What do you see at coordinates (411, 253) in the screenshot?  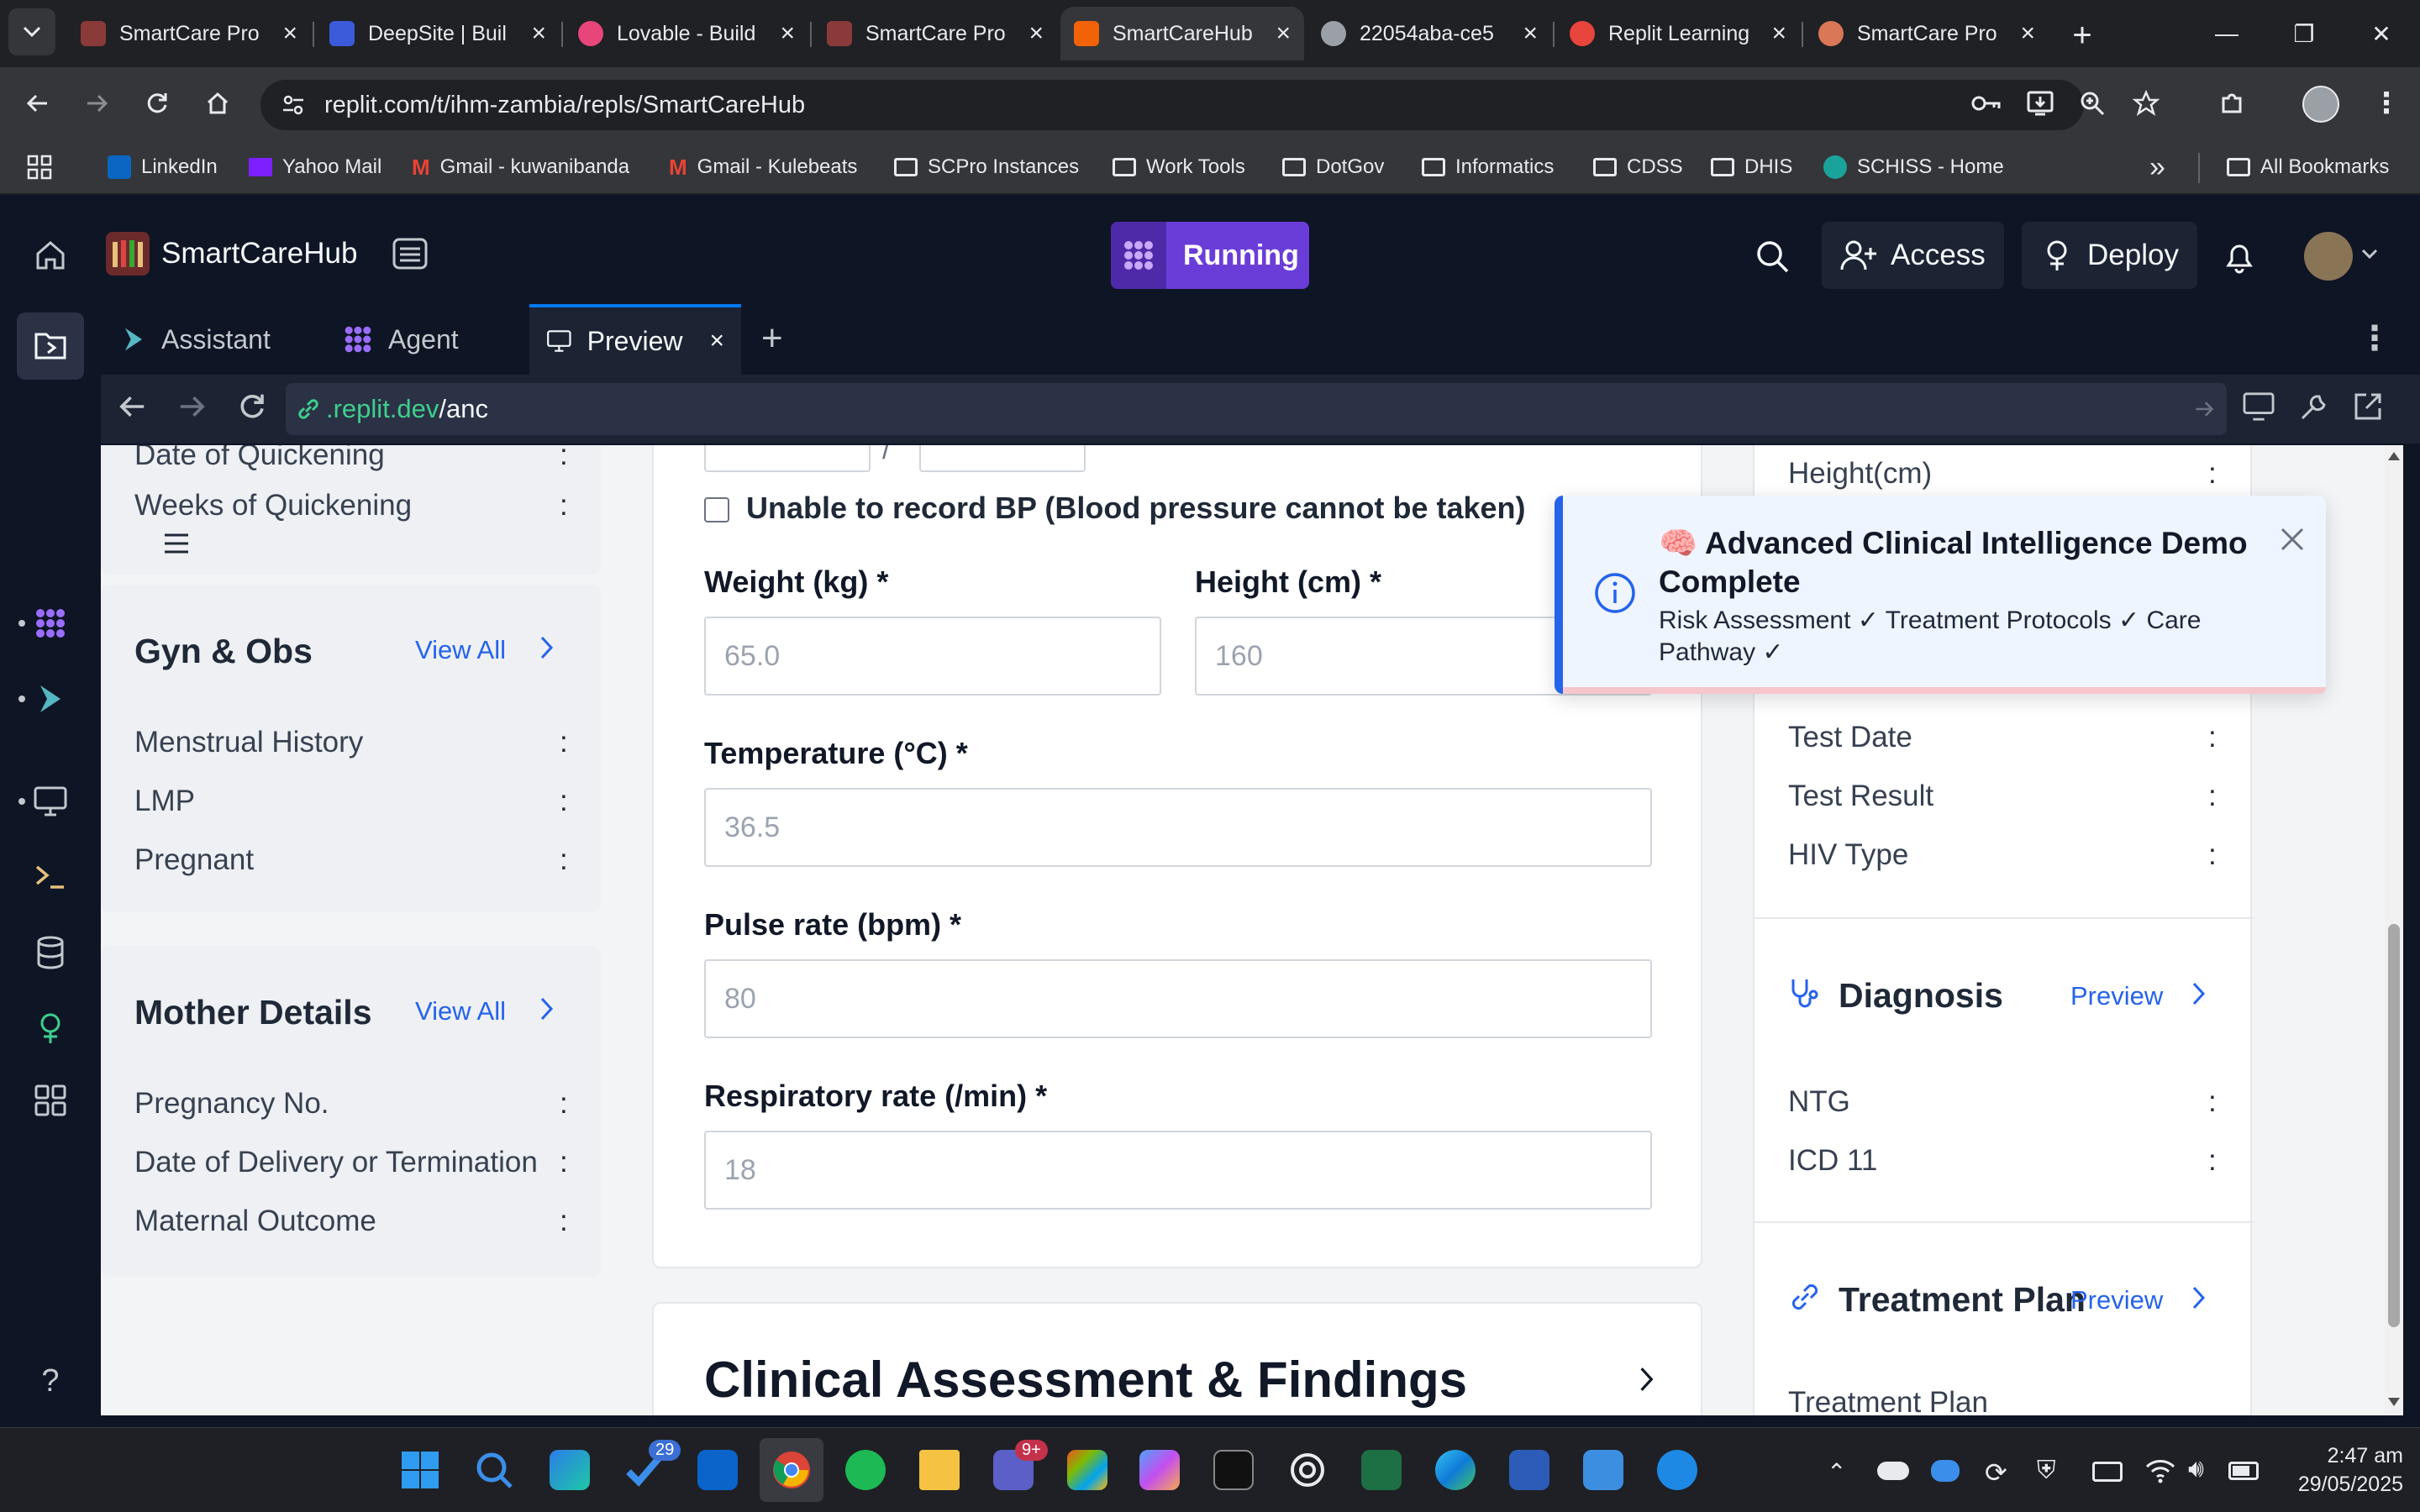 I see `file-list-icon` at bounding box center [411, 253].